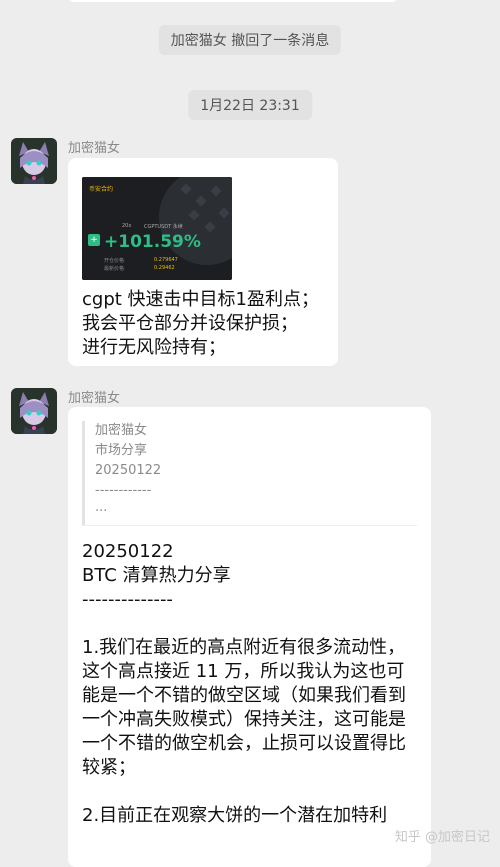 The image size is (500, 867). What do you see at coordinates (200, 323) in the screenshot?
I see `message-text: cgpt 快速击中目标1盈利点； 我会平仓部分并设保护损； 进行无风险持有；` at bounding box center [200, 323].